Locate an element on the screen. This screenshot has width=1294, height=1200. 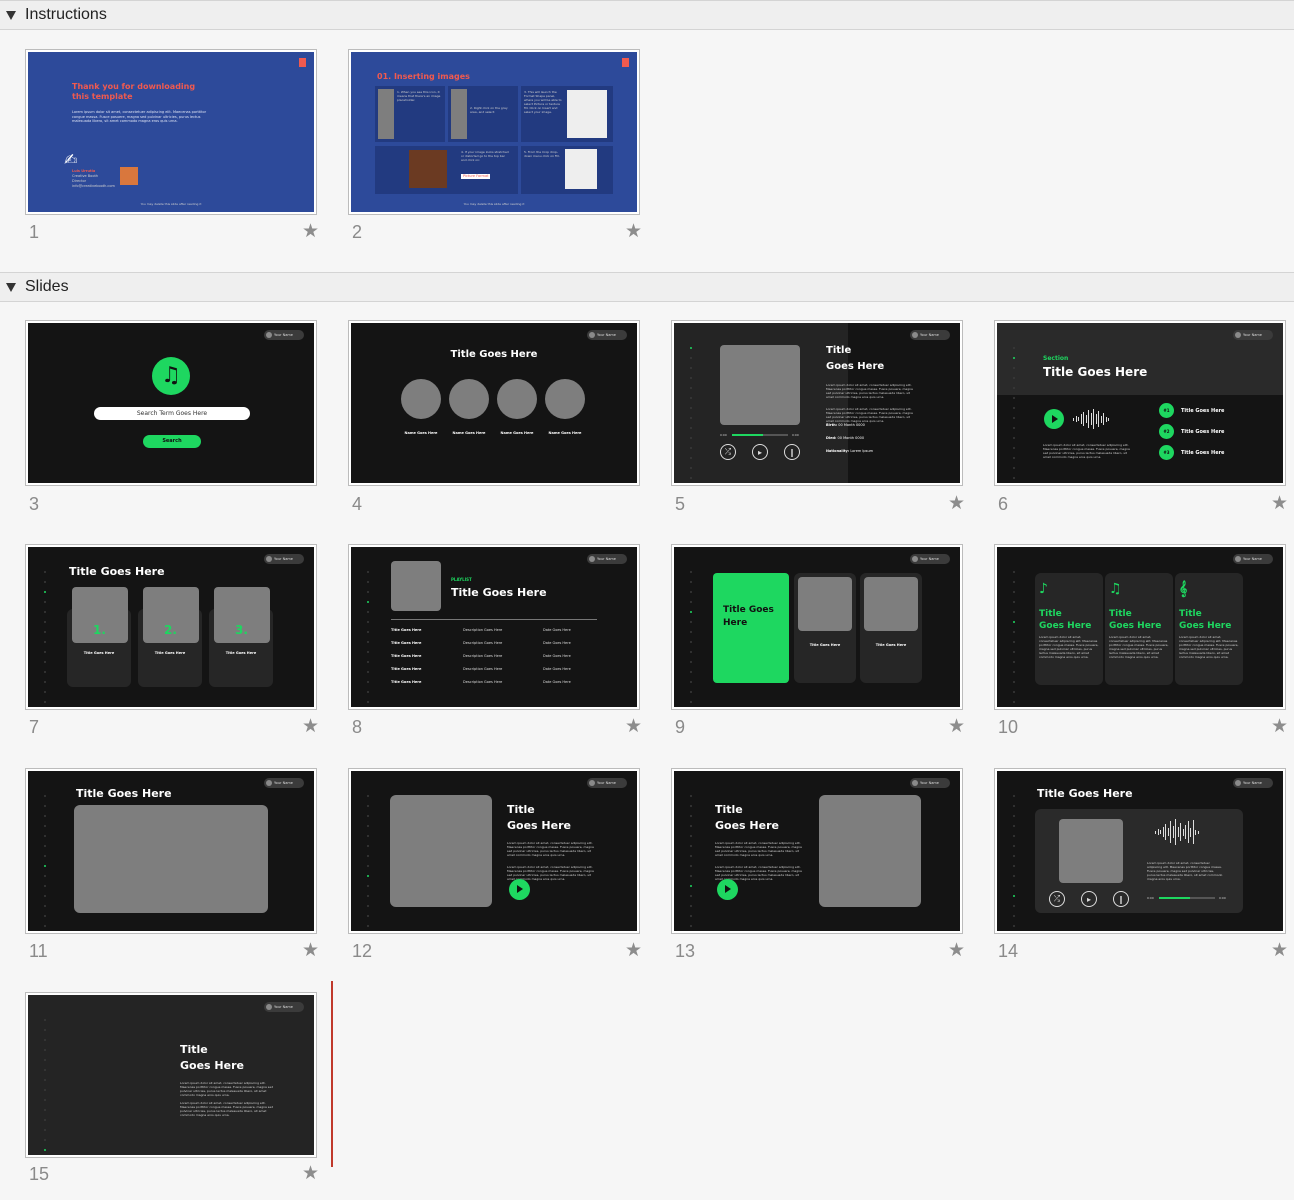
signature-icon: ✍ is located at coordinates (71, 159).